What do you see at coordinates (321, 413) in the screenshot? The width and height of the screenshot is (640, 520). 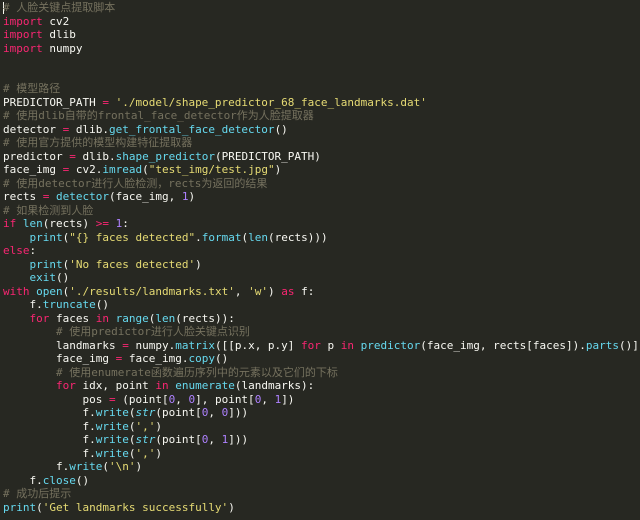 I see `code-line: f.write(str(point[0, 0]))` at bounding box center [321, 413].